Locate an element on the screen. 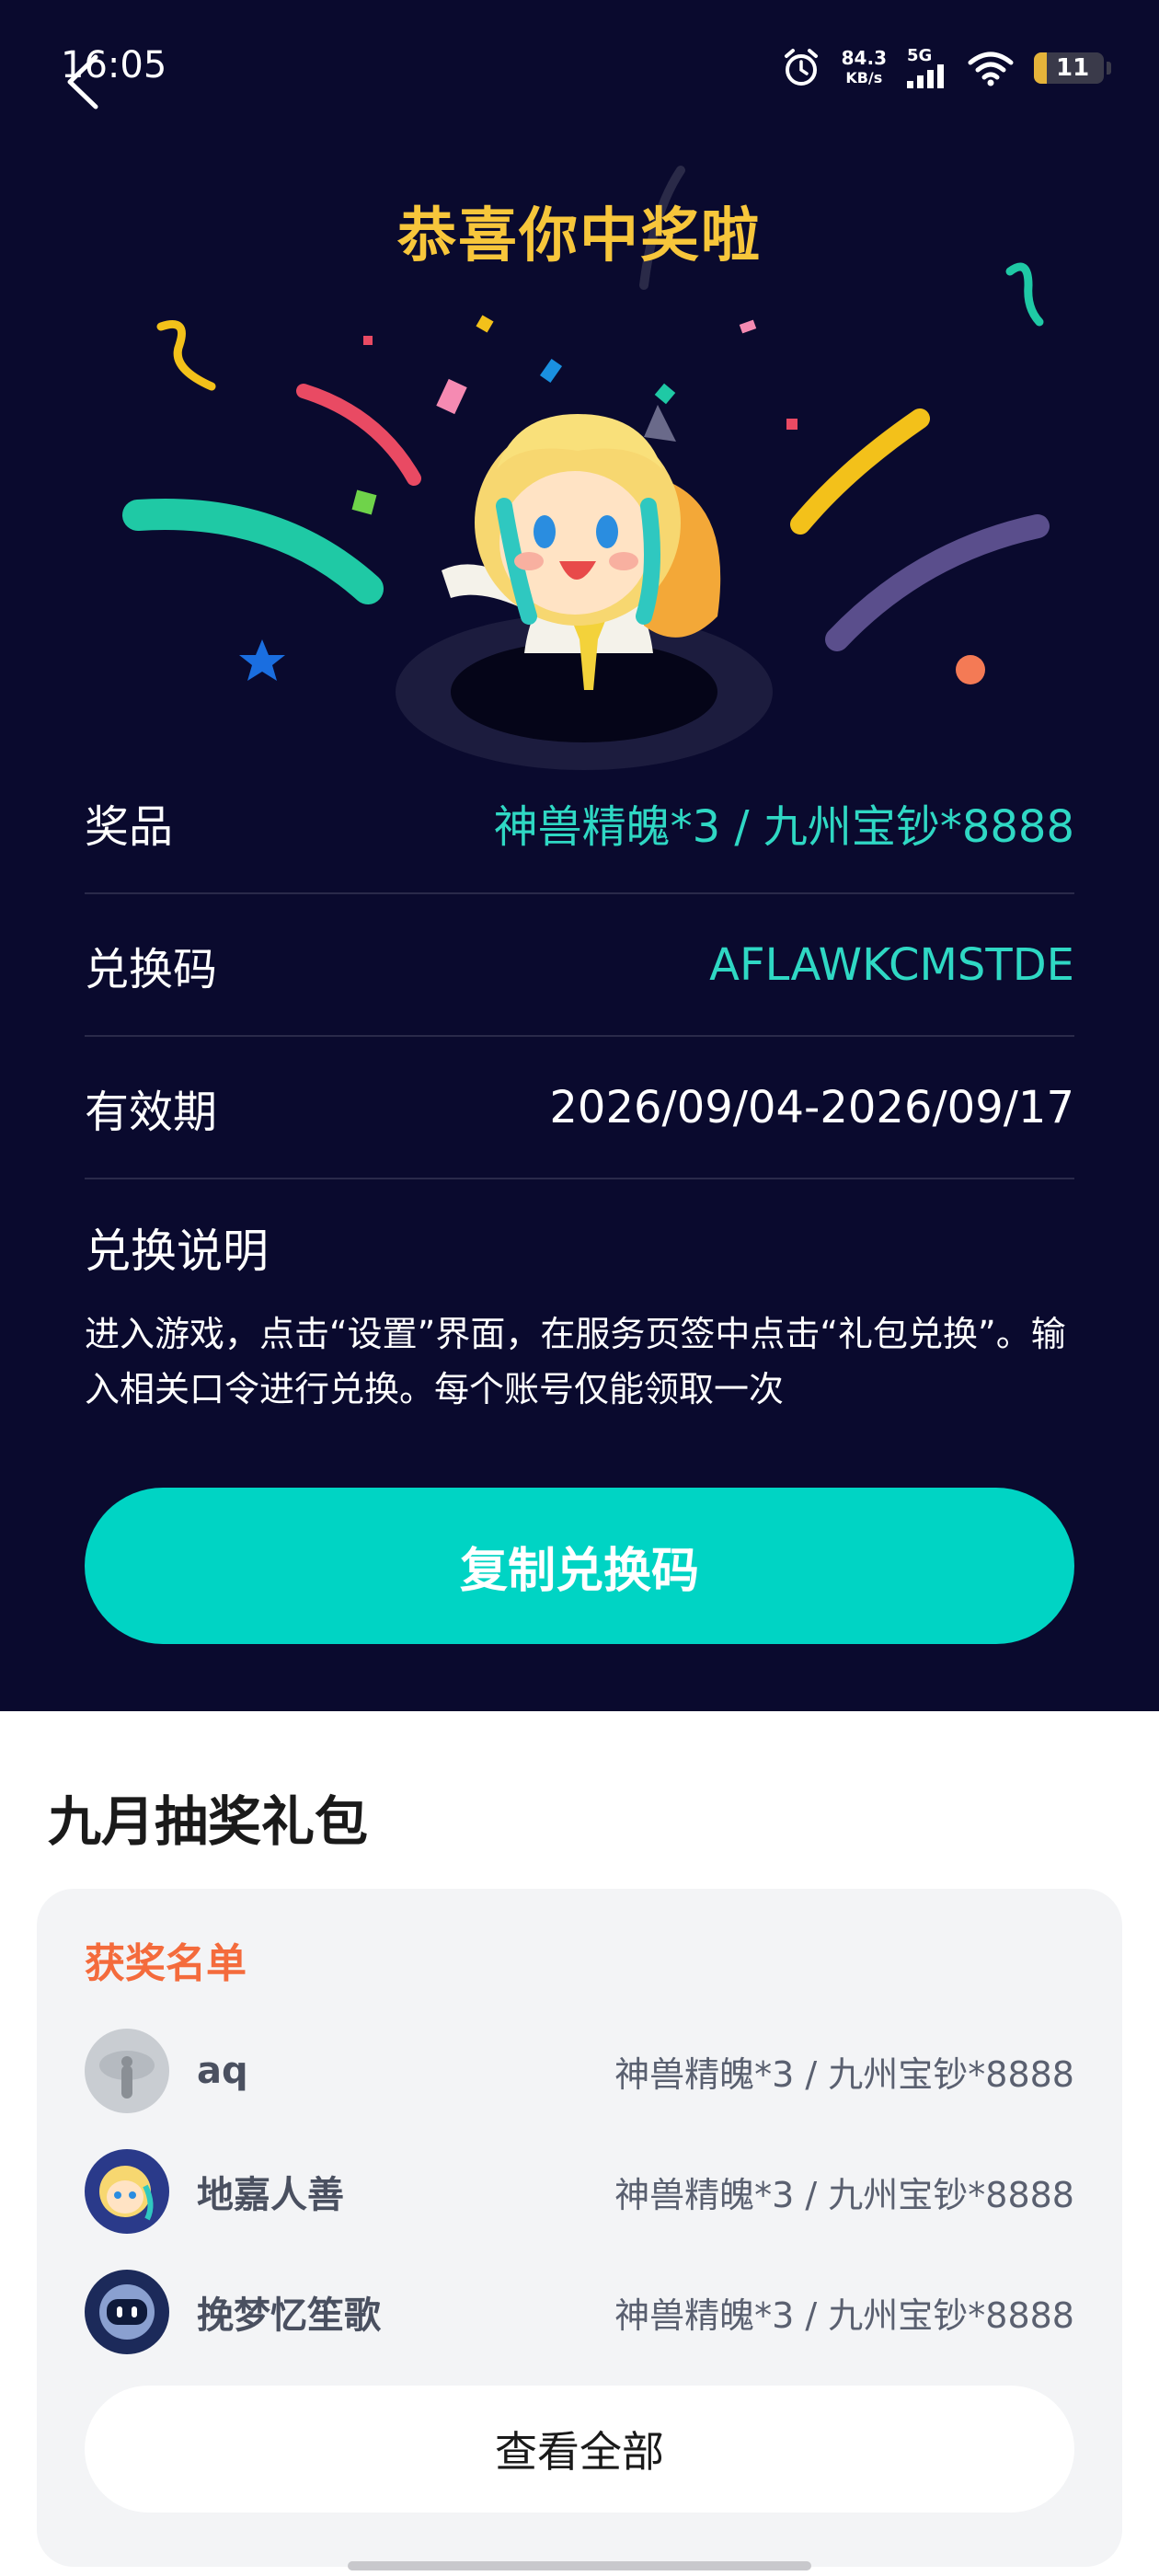 The width and height of the screenshot is (1159, 2576). prize-label: 奖品 is located at coordinates (129, 826).